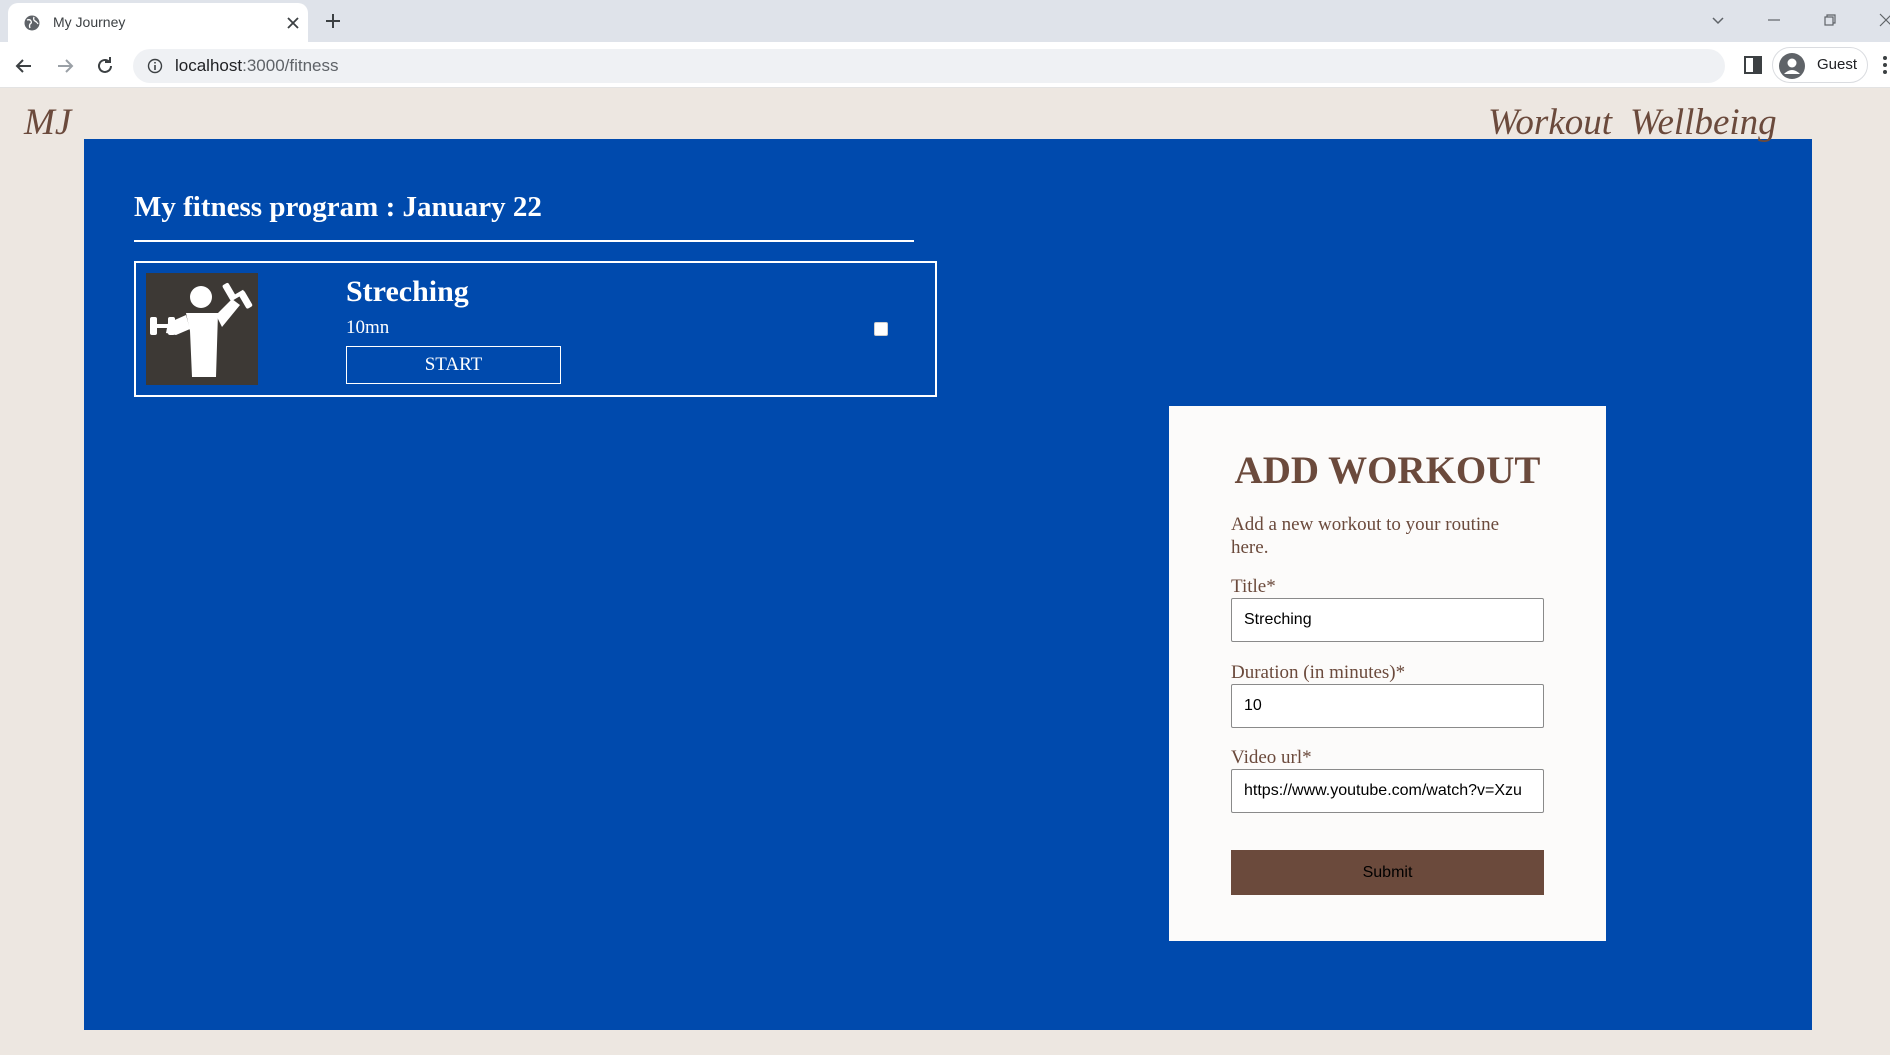  I want to click on address-bar: localhost:3000/fitness, so click(929, 66).